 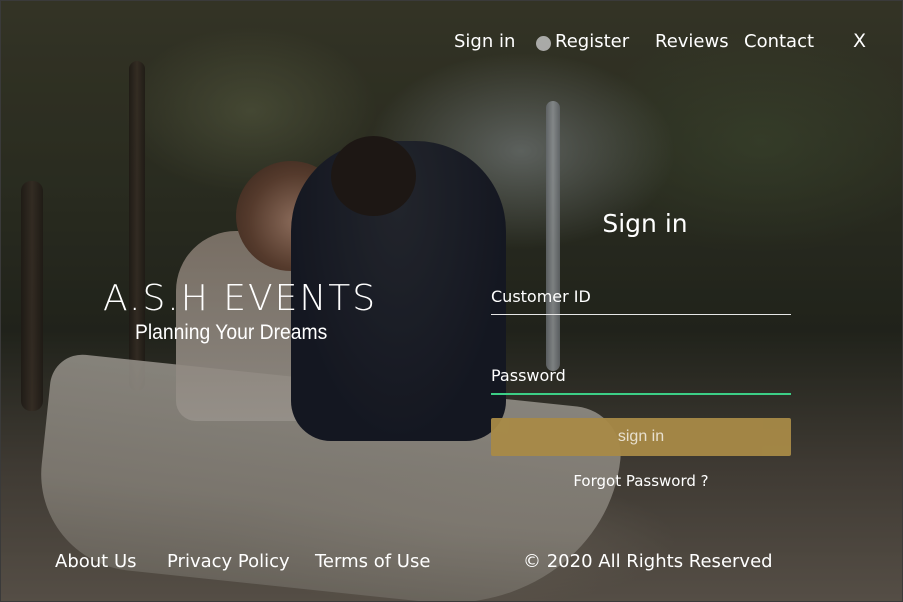 I want to click on close-button: X, so click(x=859, y=41).